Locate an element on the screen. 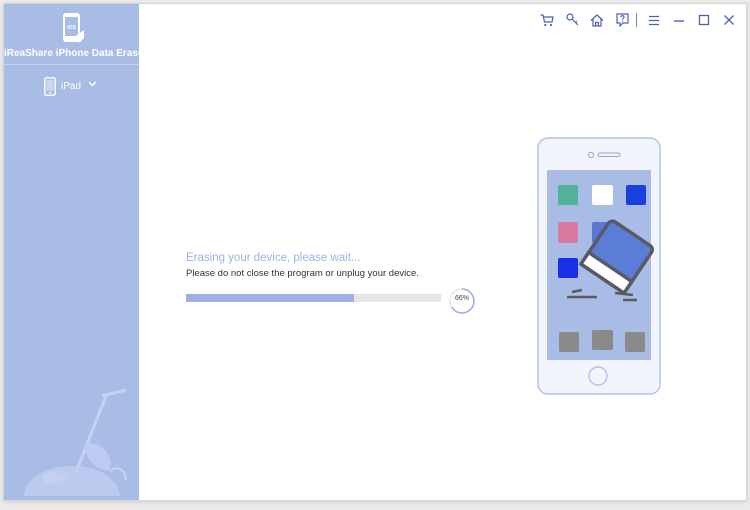  cart-icon is located at coordinates (547, 19).